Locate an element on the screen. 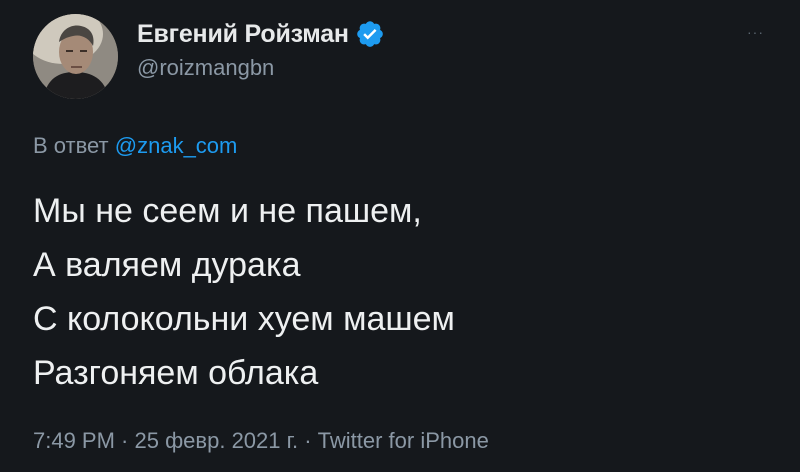  more-dots-icon: ··· is located at coordinates (755, 32).